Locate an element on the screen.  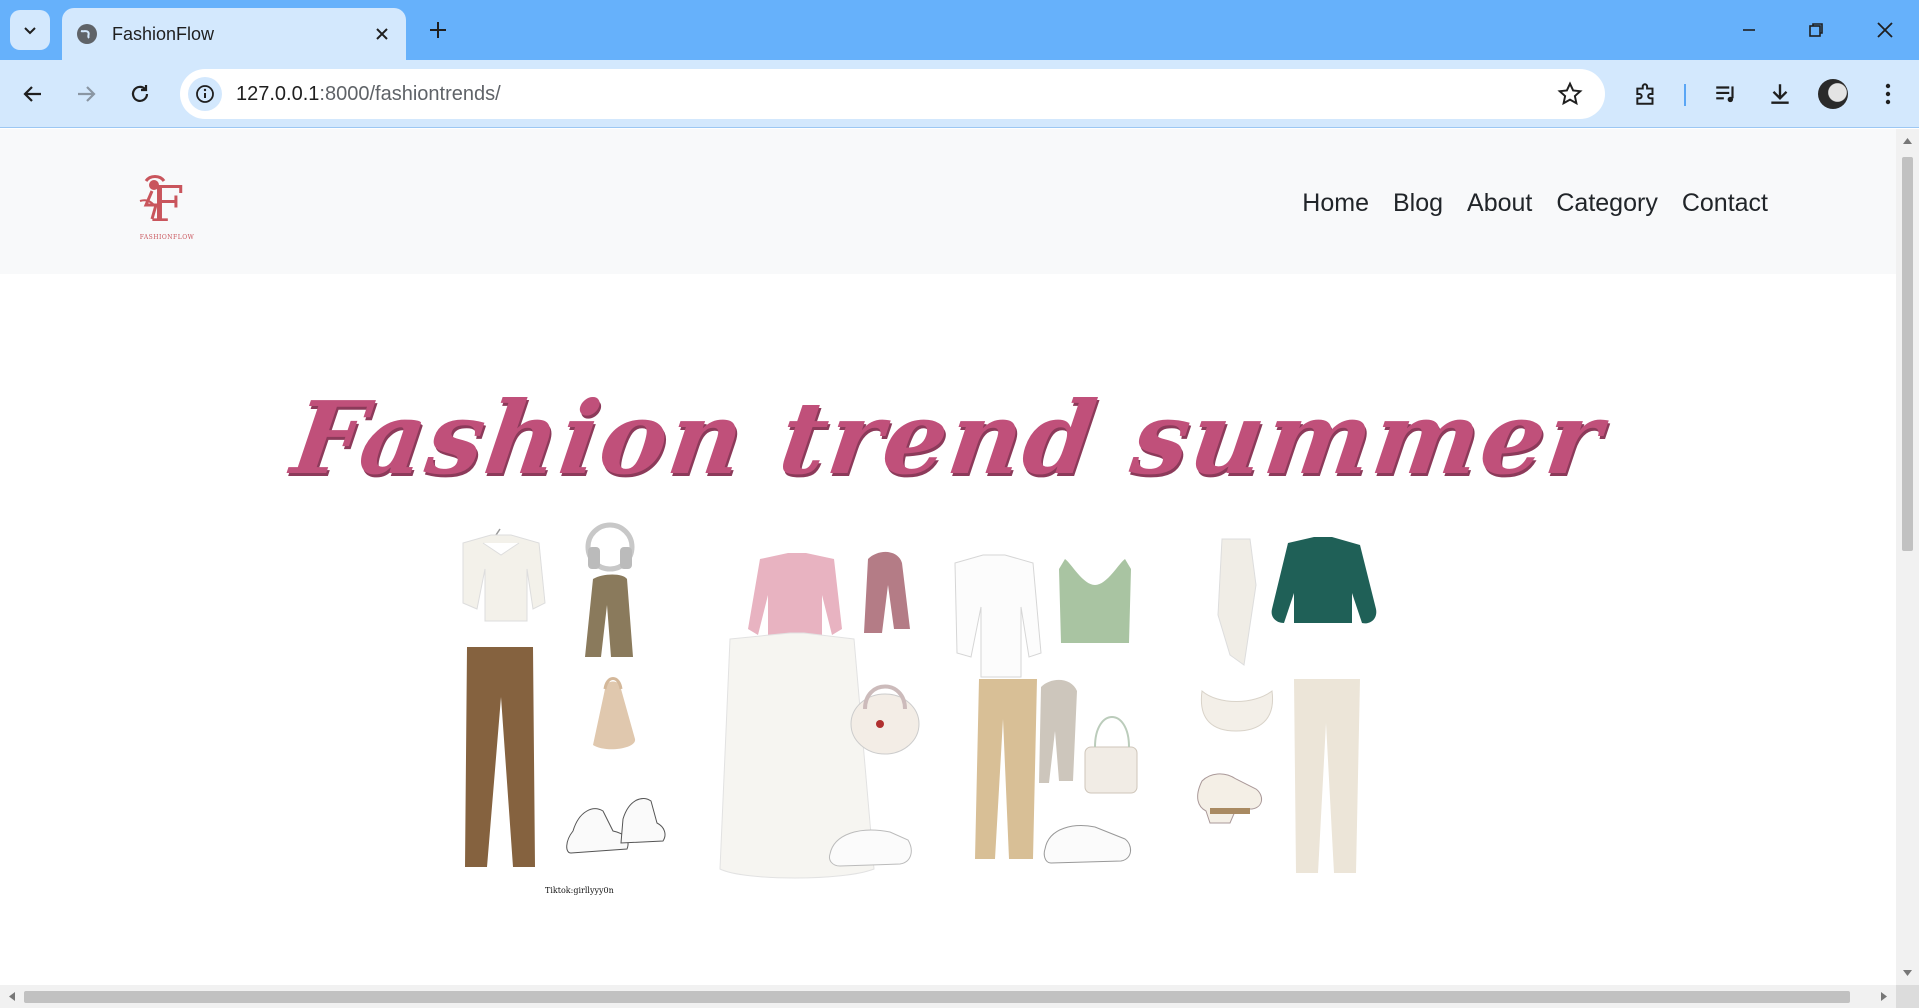
chevron-down-icon is located at coordinates (30, 31).